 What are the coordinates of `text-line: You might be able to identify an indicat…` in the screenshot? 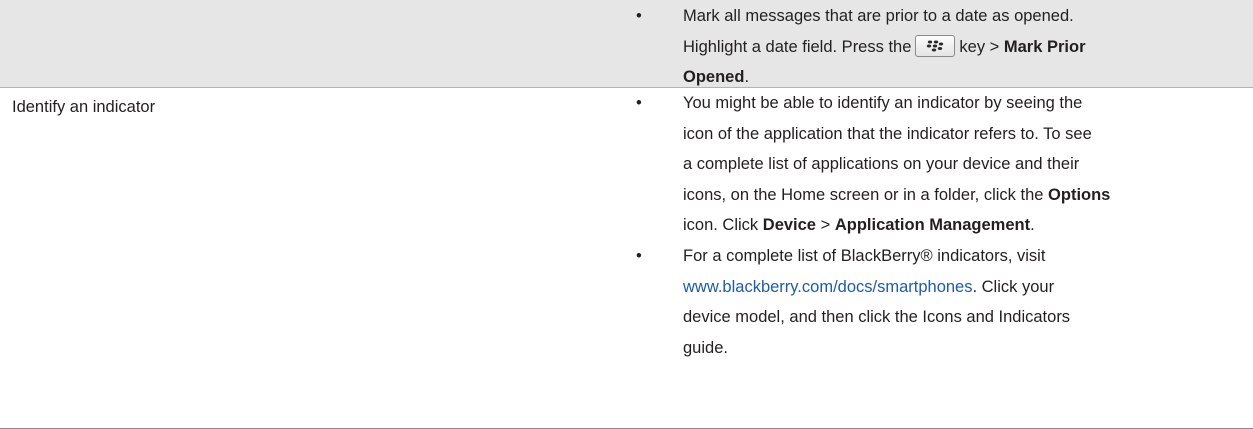 It's located at (883, 103).